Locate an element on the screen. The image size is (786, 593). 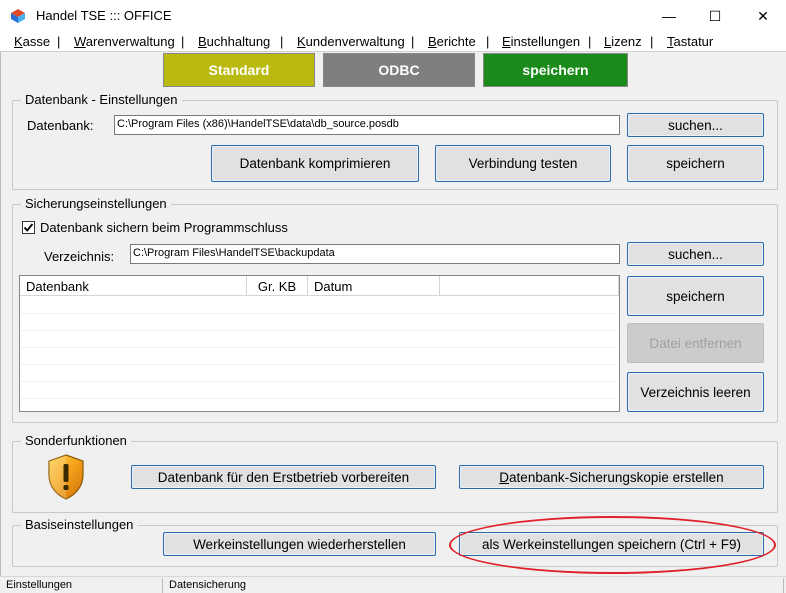
status-bar: Einstellungen Datensicherung is located at coordinates (393, 584).